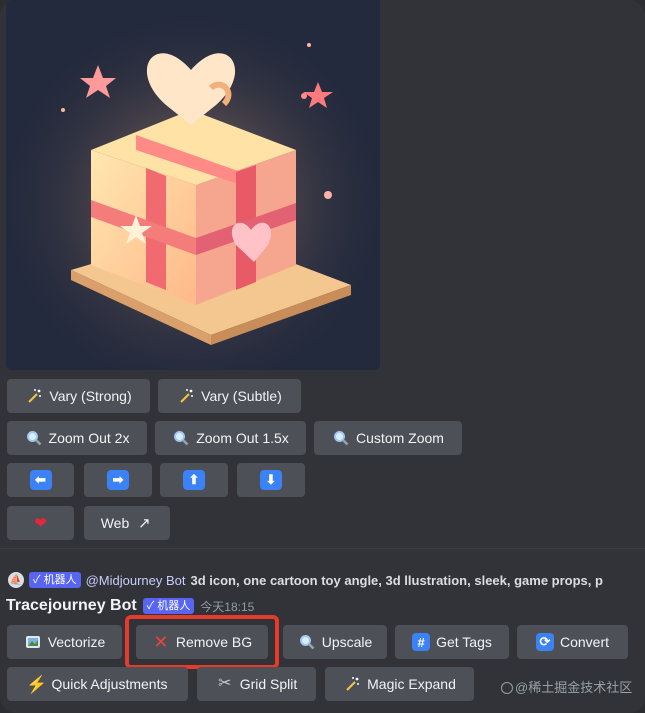  I want to click on remove-bg-highlight, so click(202, 642).